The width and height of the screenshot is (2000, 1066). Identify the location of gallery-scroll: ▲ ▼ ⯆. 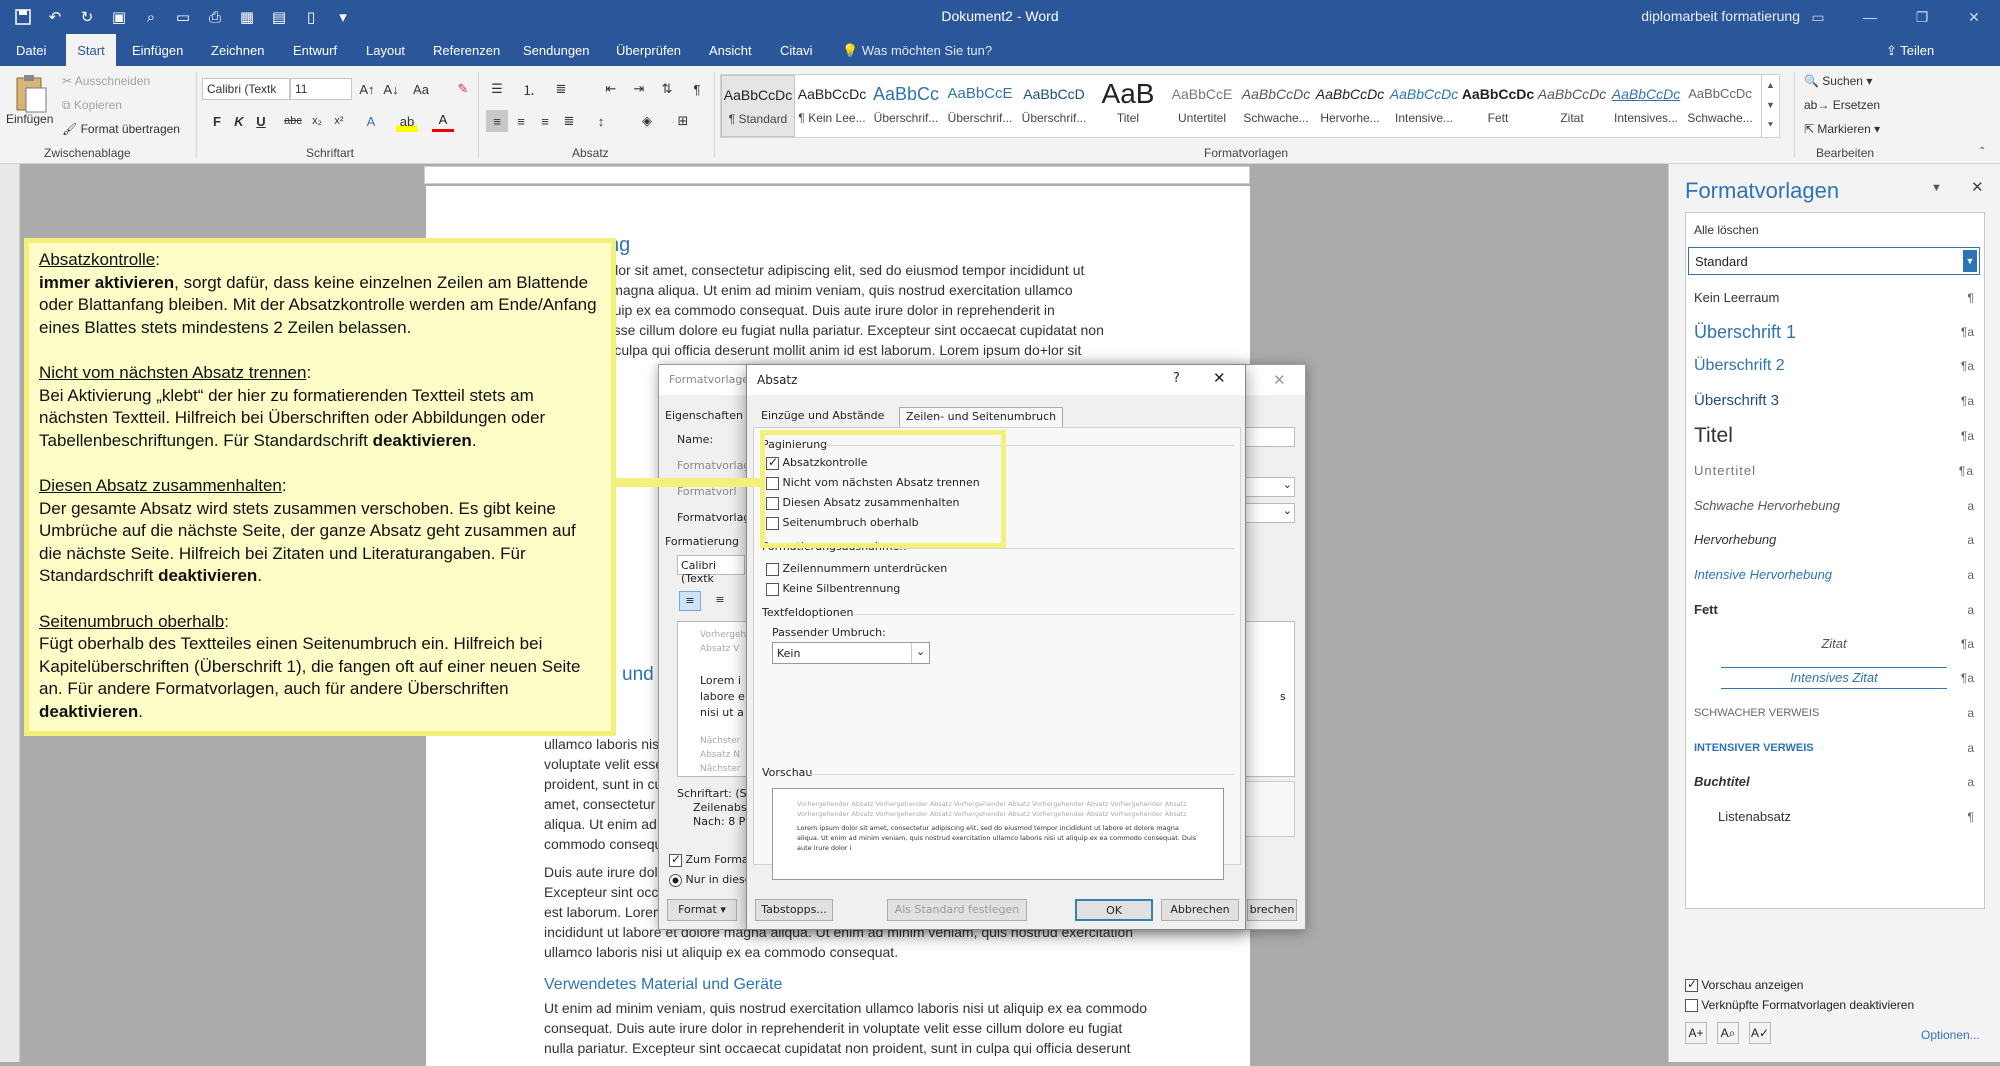
(1770, 106).